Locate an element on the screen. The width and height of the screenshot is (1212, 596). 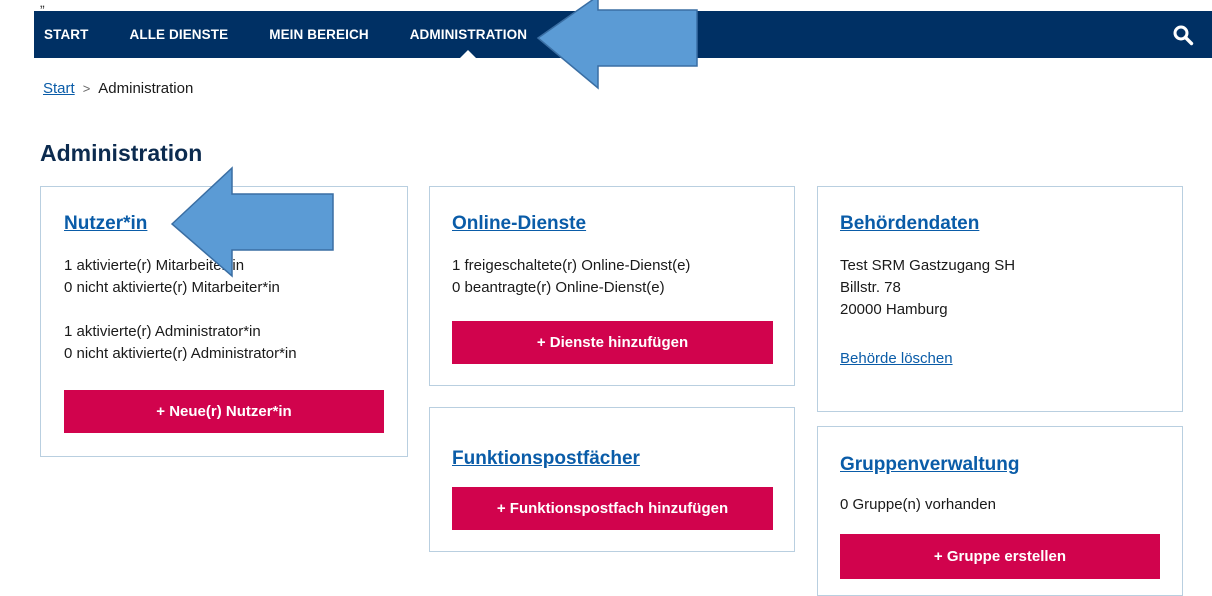
breadcrumb-current: Administration is located at coordinates (146, 88).